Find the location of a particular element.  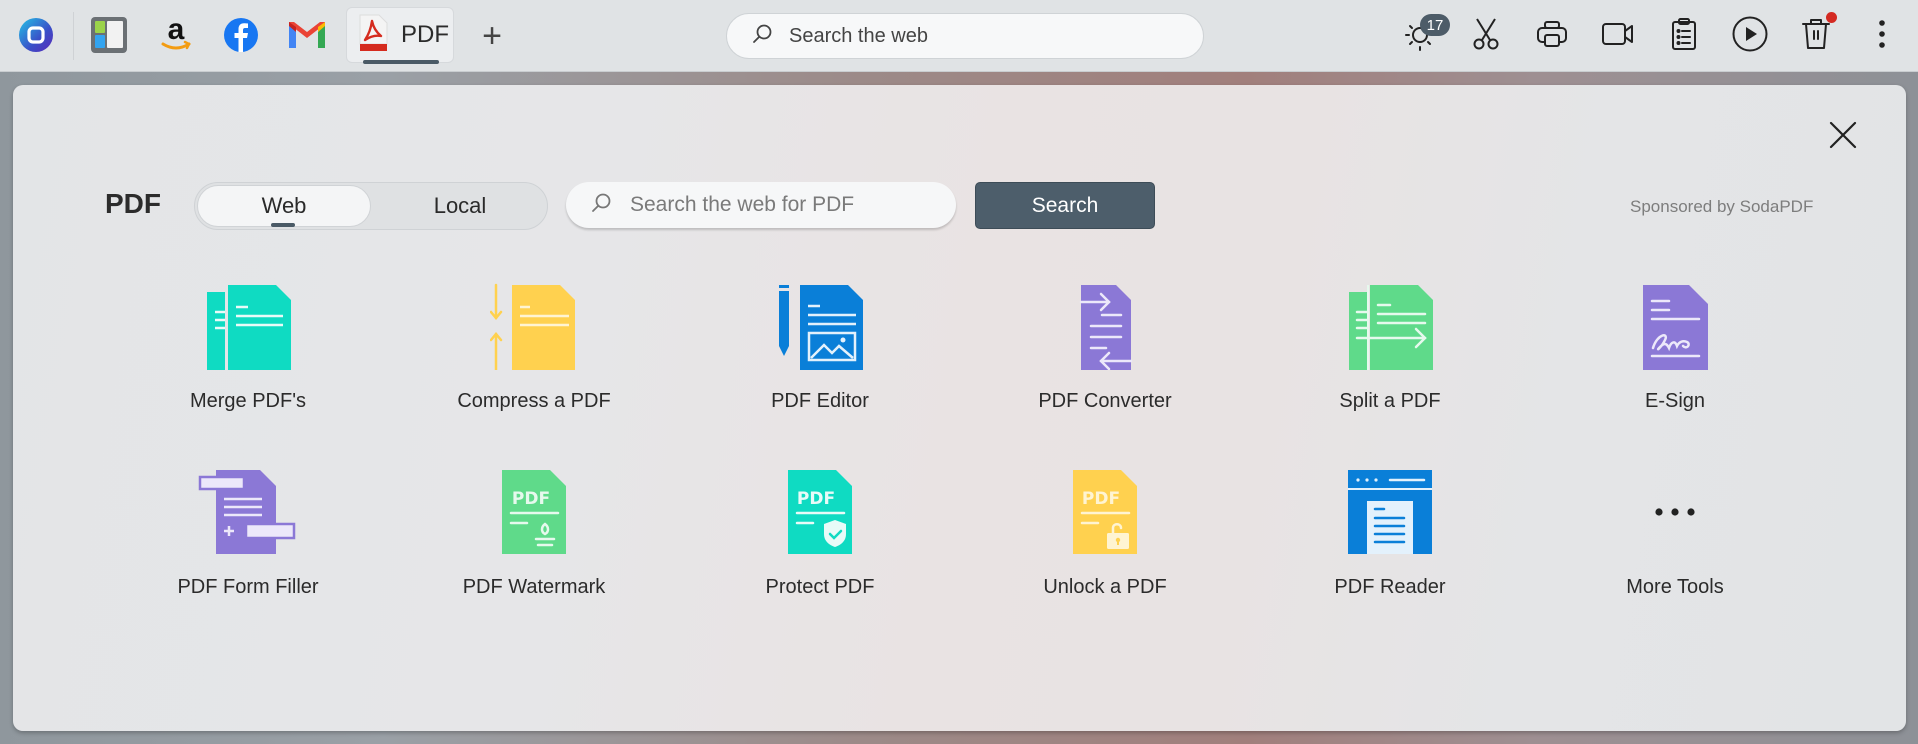

print-button is located at coordinates (1552, 36).